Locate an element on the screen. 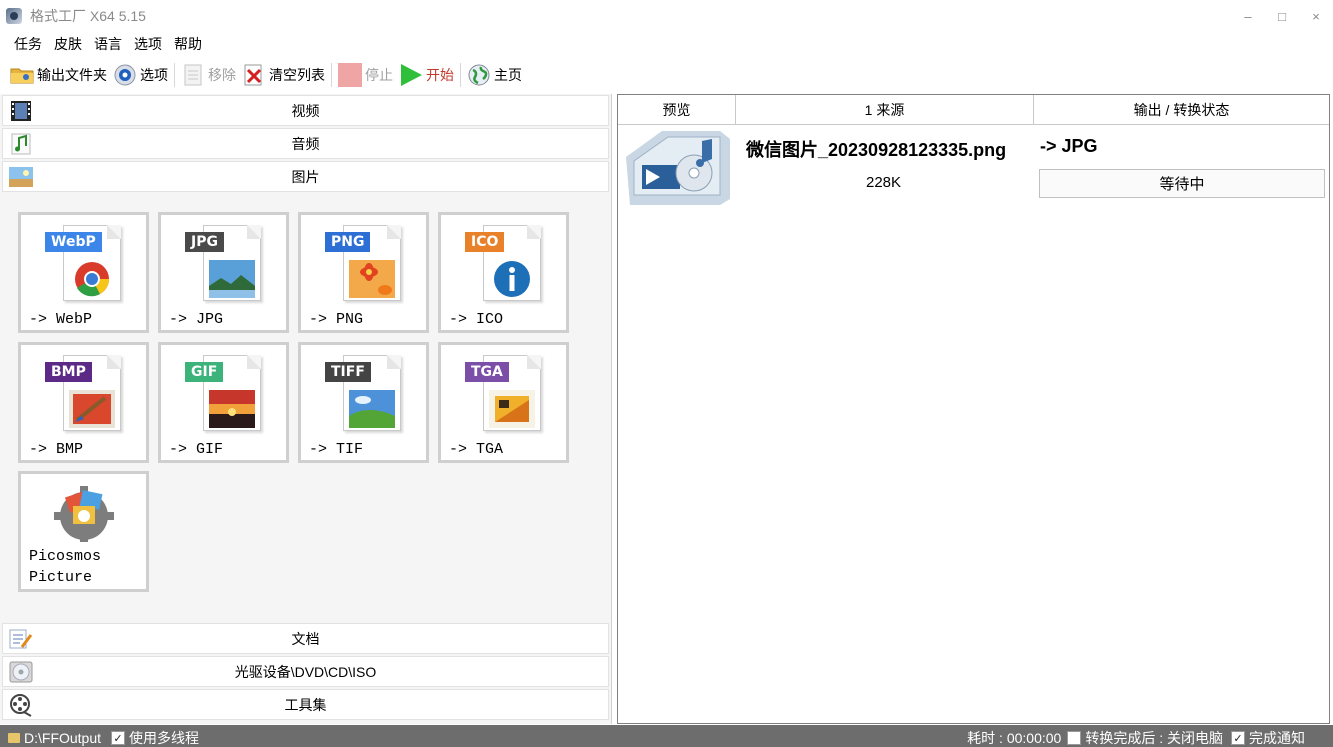  stop-label: 停止 is located at coordinates (379, 75).